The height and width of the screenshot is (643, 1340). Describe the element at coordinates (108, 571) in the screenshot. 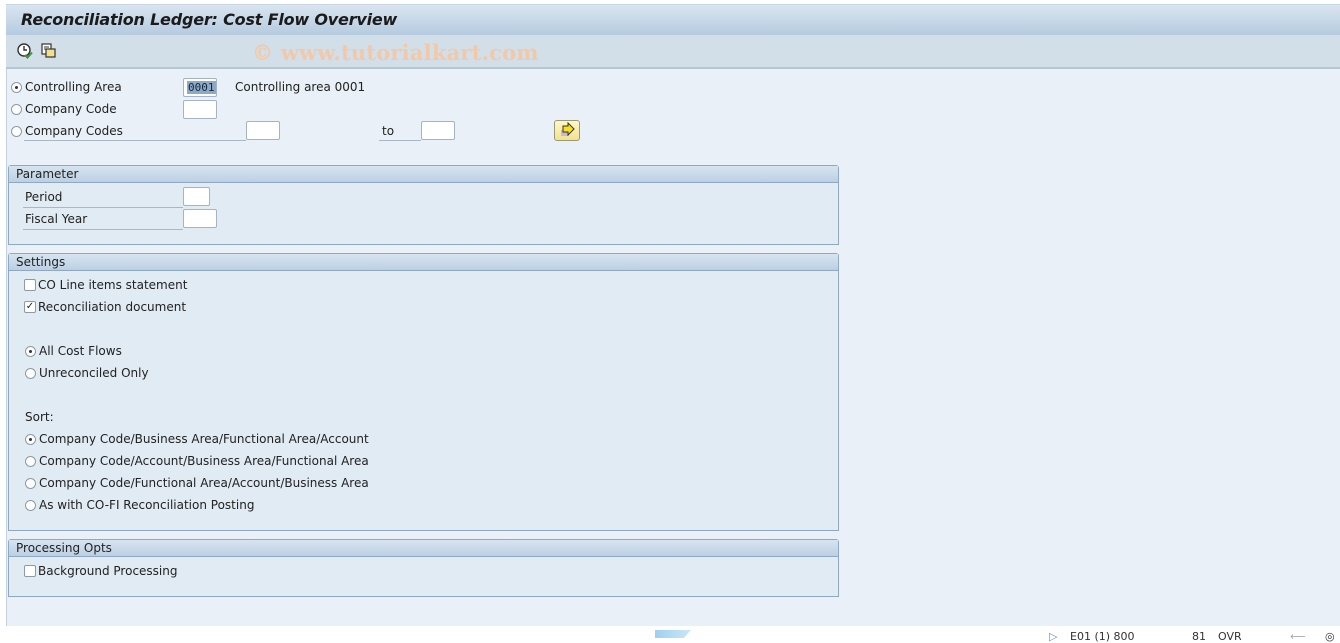

I see `background-processing-label: Background Processing` at that location.